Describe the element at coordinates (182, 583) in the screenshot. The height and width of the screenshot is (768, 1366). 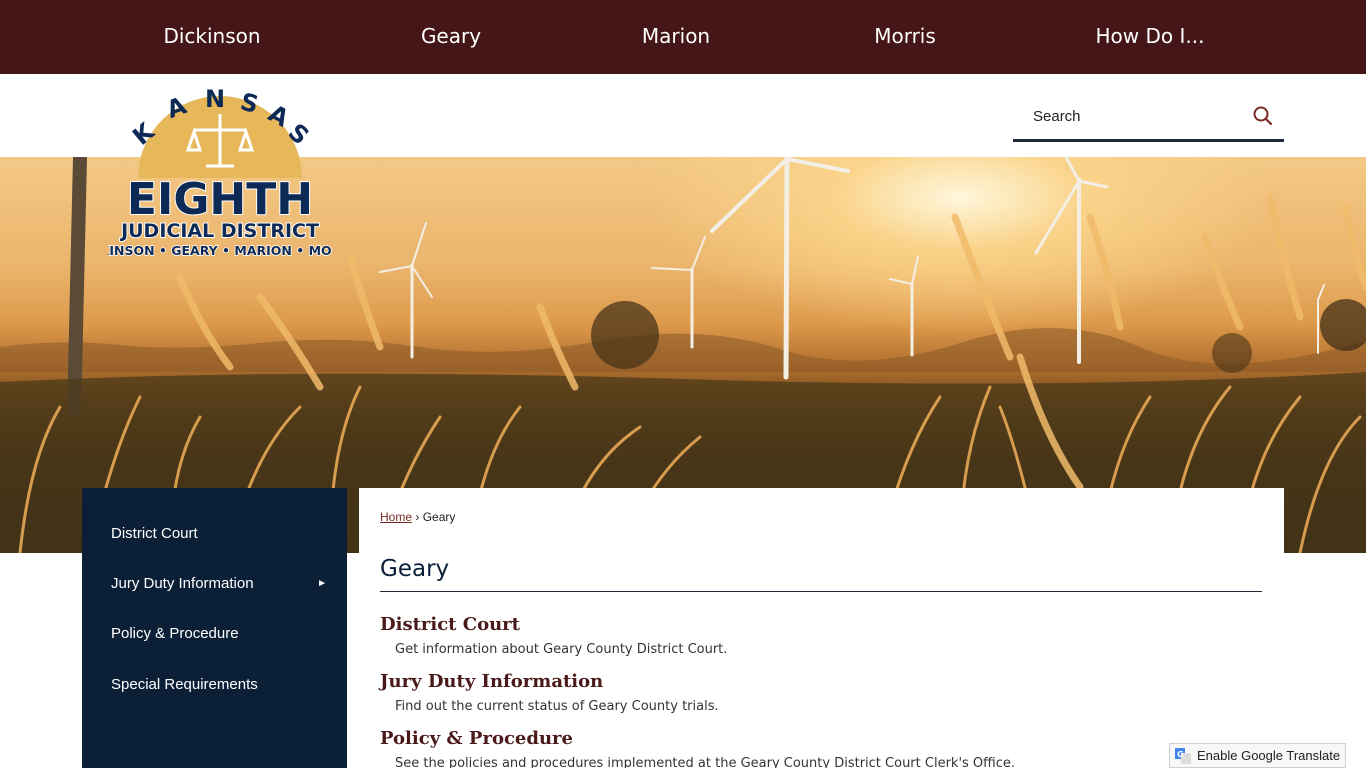
I see `sidebar-item-label: Jury Duty Information` at that location.